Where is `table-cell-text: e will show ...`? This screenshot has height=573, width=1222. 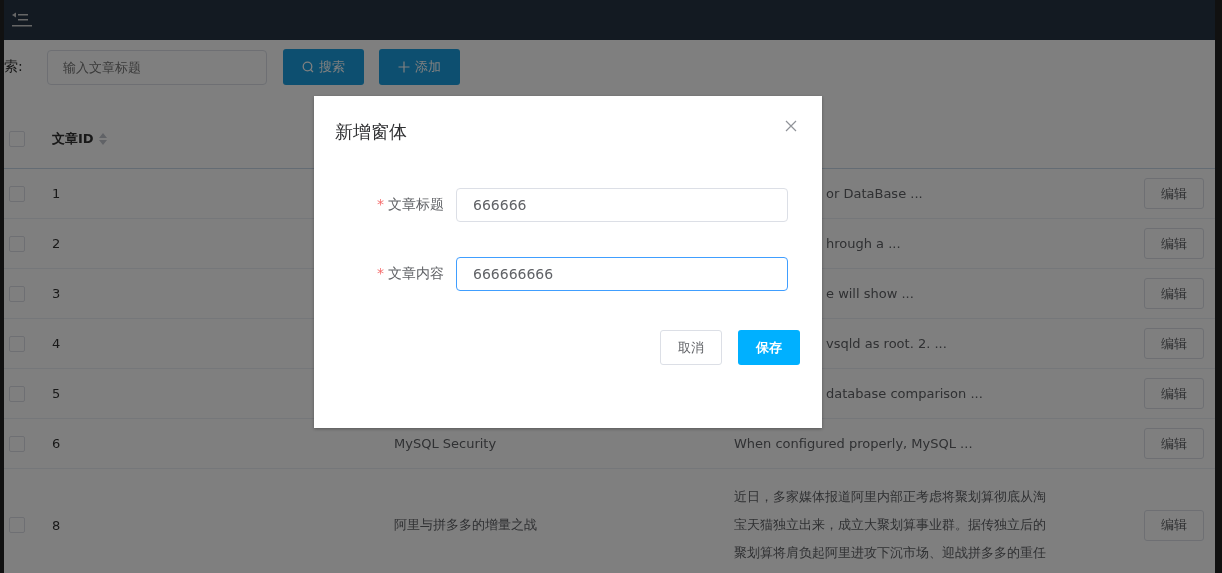
table-cell-text: e will show ... is located at coordinates (870, 293).